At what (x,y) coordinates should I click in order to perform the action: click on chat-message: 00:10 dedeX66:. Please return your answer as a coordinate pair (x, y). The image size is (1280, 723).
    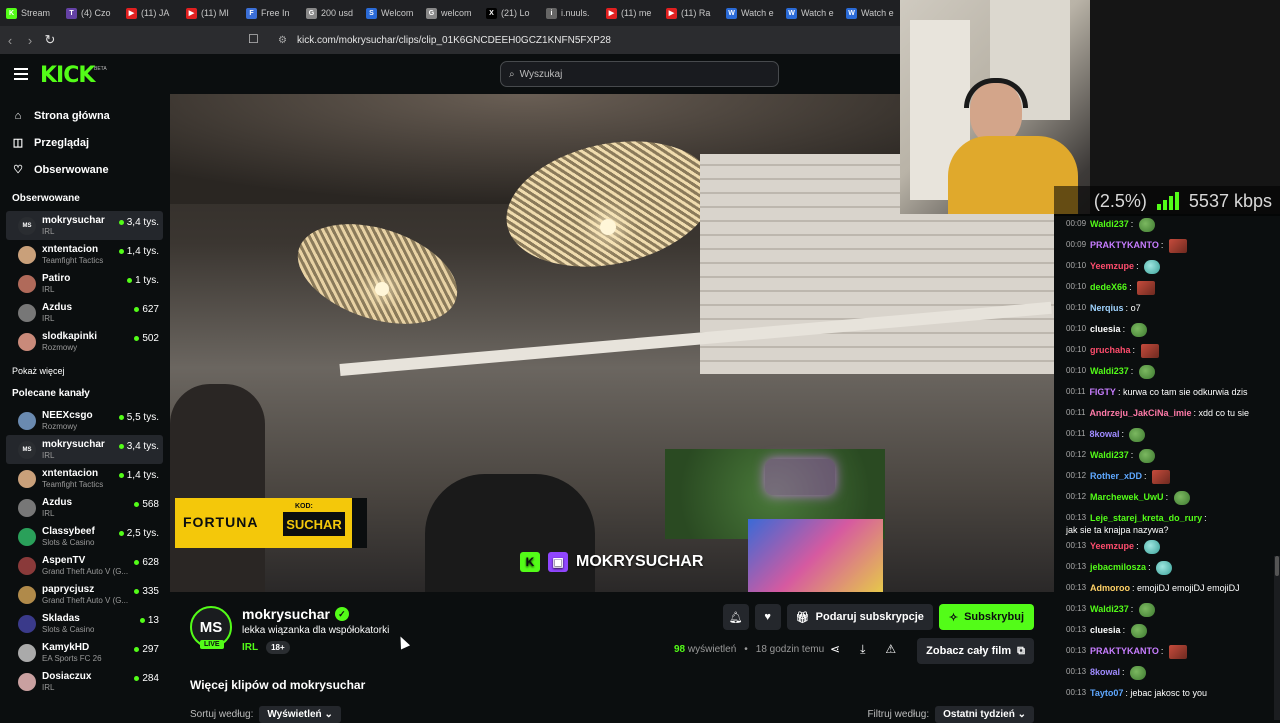
    Looking at the image, I should click on (1167, 289).